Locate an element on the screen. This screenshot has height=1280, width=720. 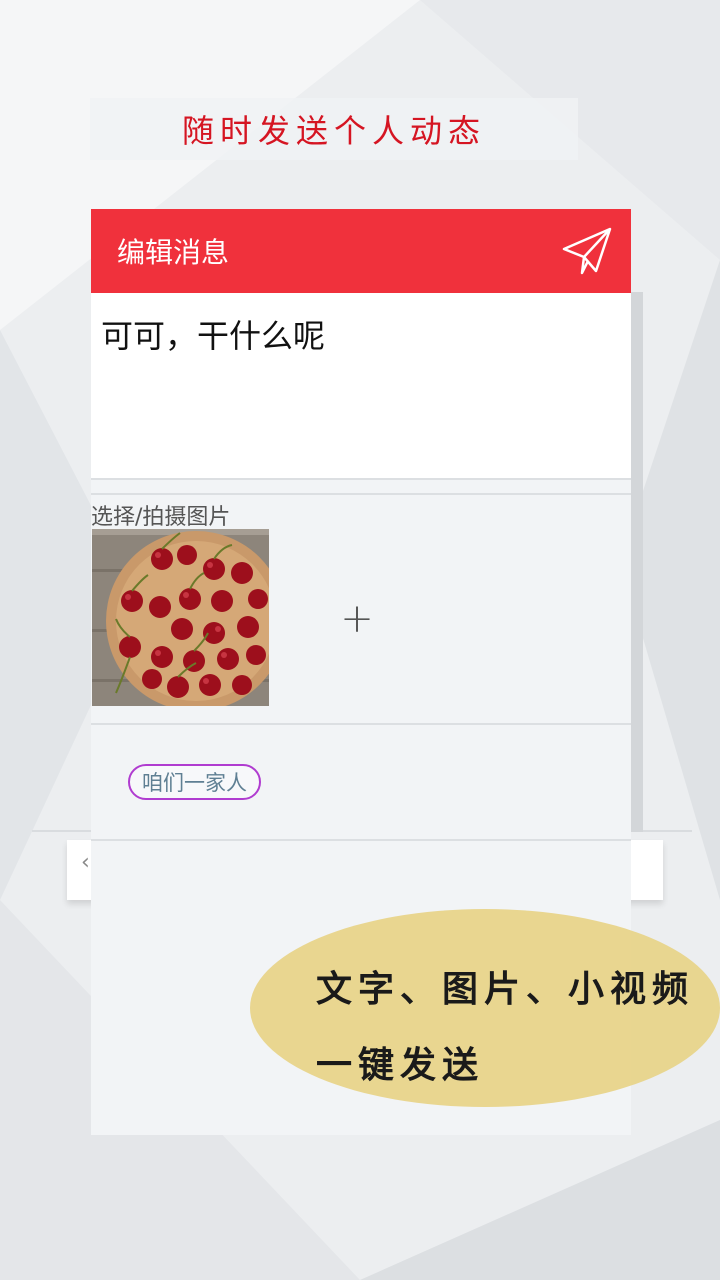
send-button is located at coordinates (587, 251).